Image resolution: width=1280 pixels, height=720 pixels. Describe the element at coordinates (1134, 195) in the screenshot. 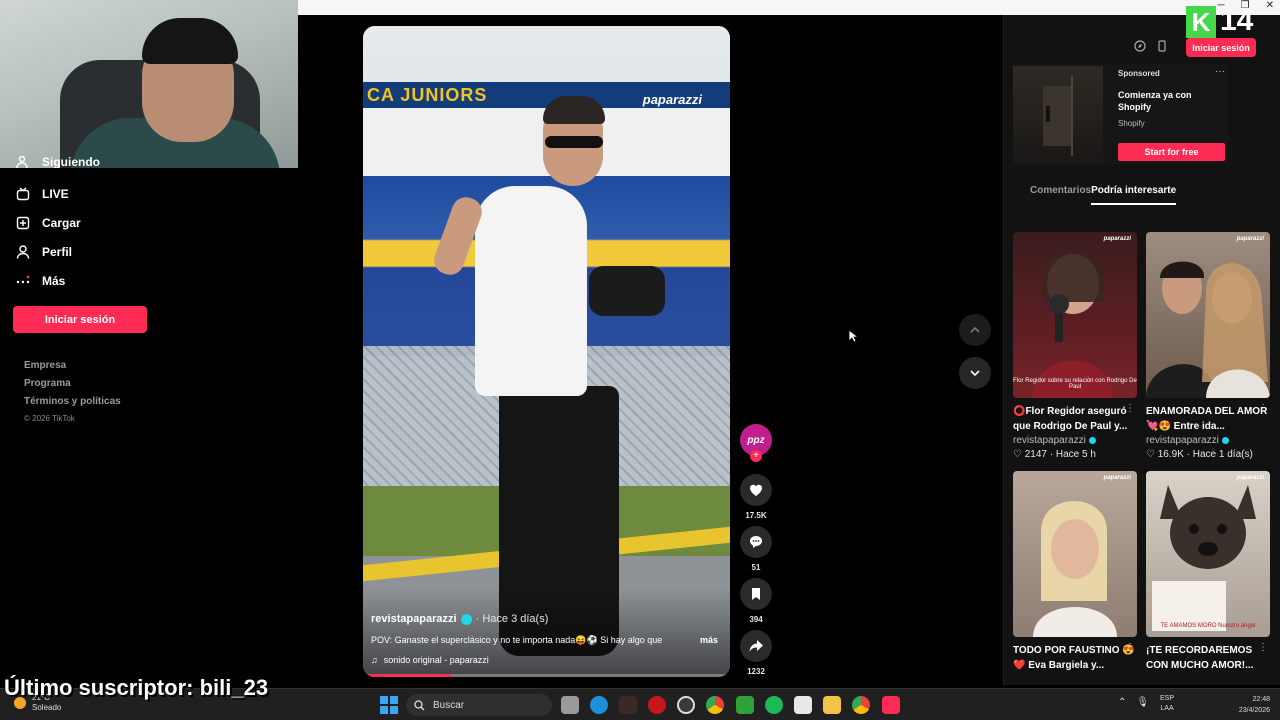

I see `tab-recommended: Podría interesarte` at that location.